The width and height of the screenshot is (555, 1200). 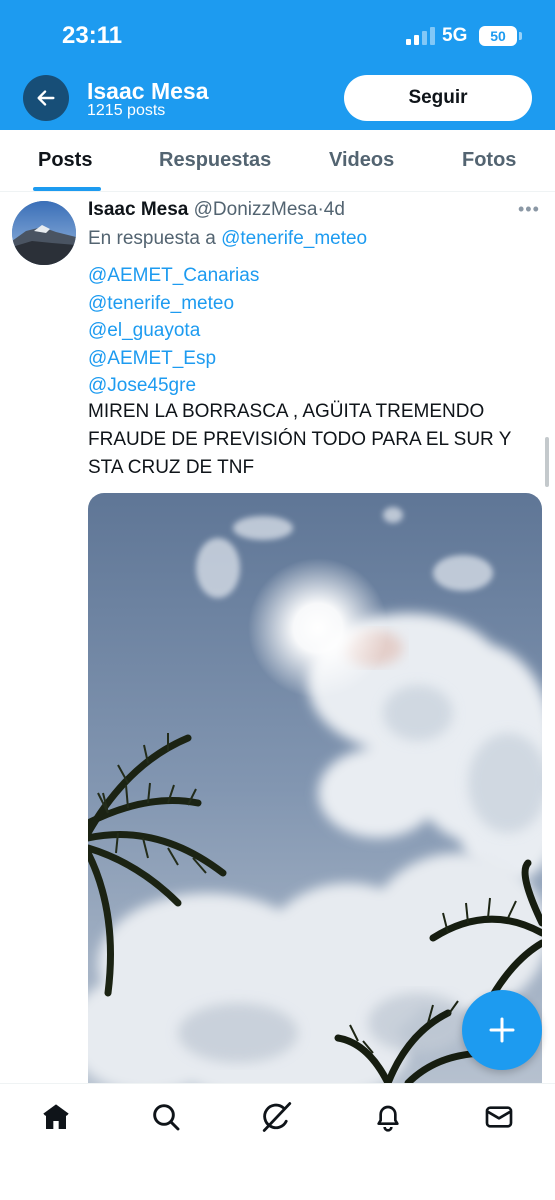 I want to click on reply-to-link: @tenerife_meteo, so click(x=294, y=238).